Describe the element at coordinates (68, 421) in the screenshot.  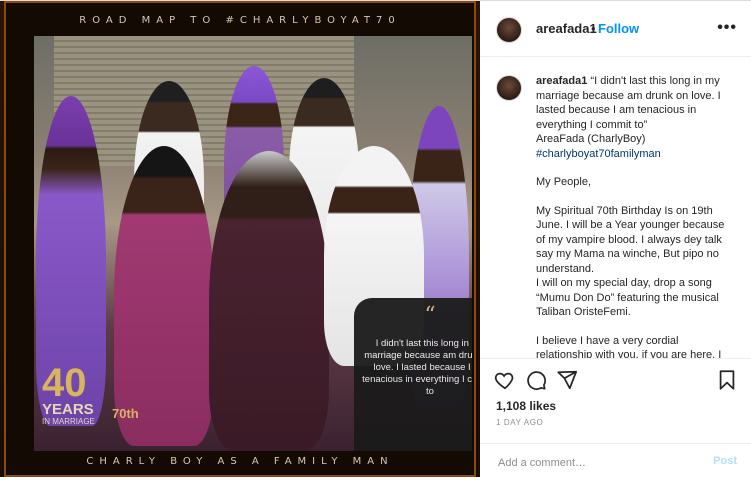
I see `badge-subtitle: IN MARRIAGE` at that location.